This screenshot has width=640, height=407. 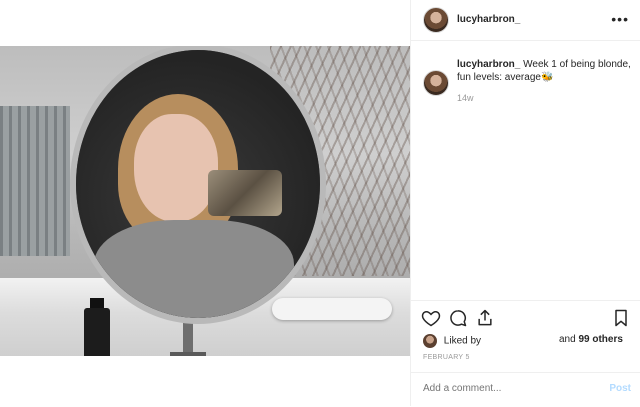 I want to click on avatar, so click(x=436, y=20).